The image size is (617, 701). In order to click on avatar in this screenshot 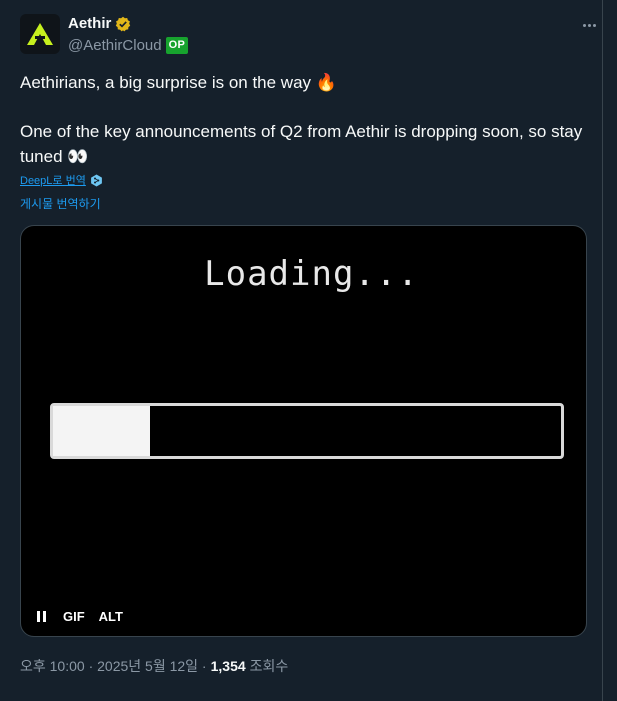, I will do `click(40, 34)`.